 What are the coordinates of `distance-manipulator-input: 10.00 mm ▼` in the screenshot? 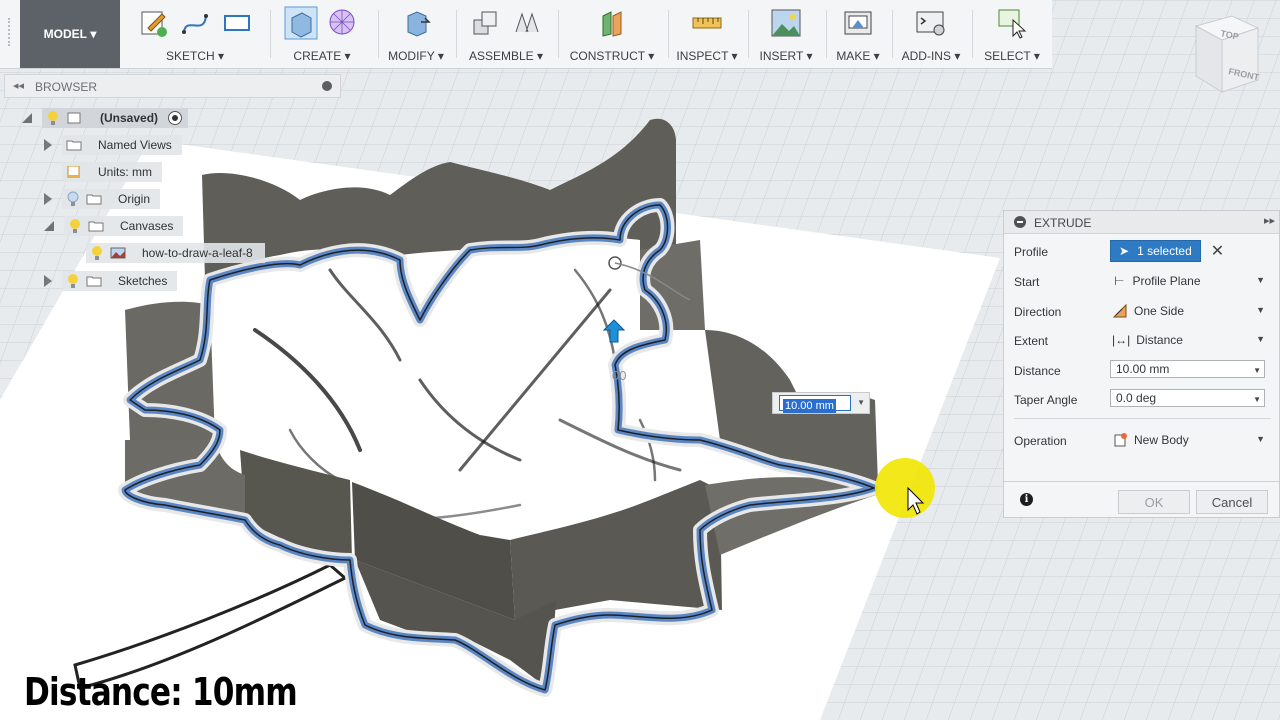 It's located at (821, 403).